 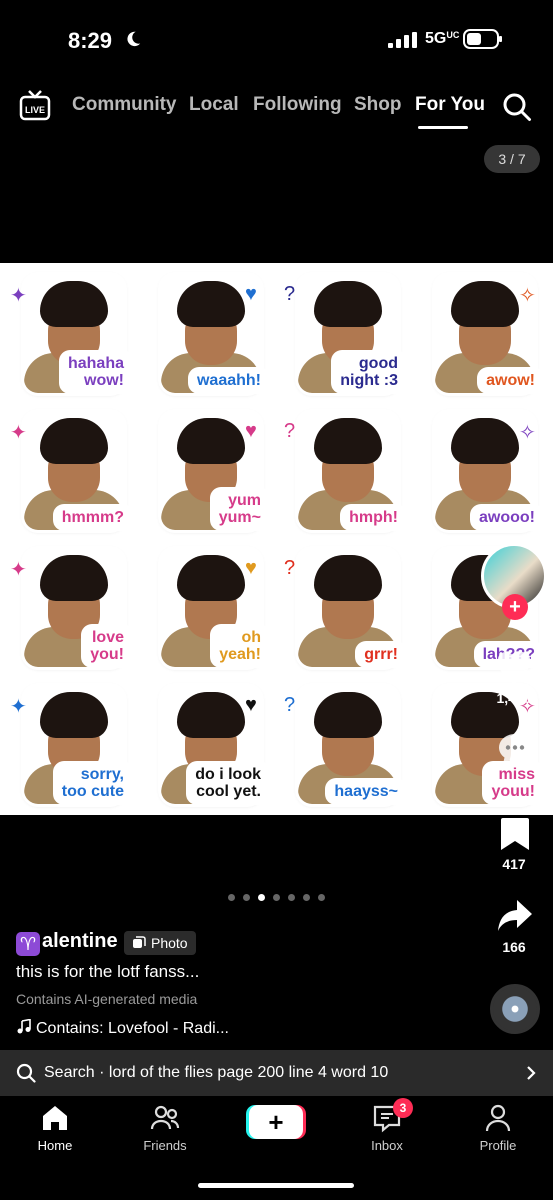 What do you see at coordinates (498, 1118) in the screenshot?
I see `profile-icon` at bounding box center [498, 1118].